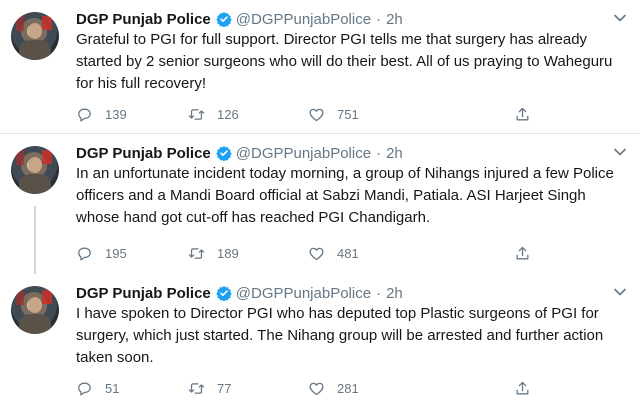 The height and width of the screenshot is (410, 640). What do you see at coordinates (213, 114) in the screenshot?
I see `retweet-button: 126` at bounding box center [213, 114].